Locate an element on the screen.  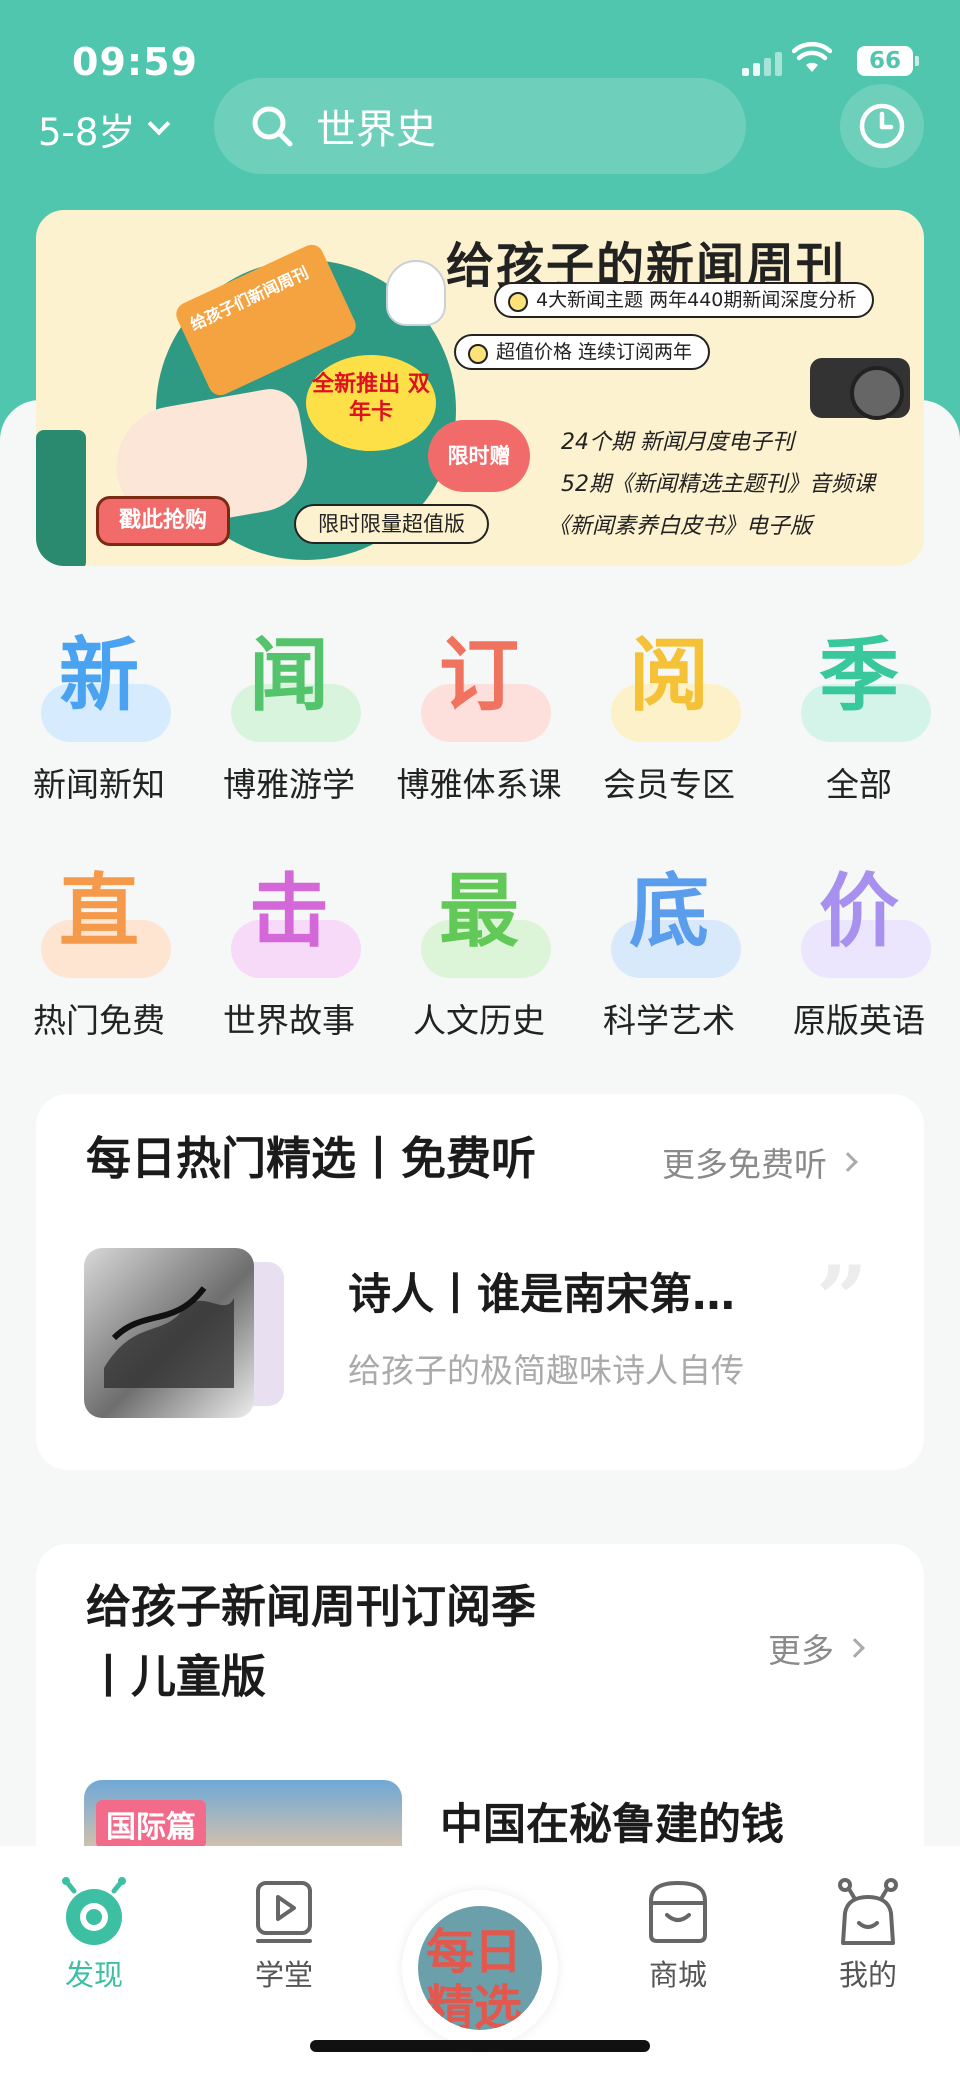
category-label: 原版英语 is located at coordinates (859, 1020).